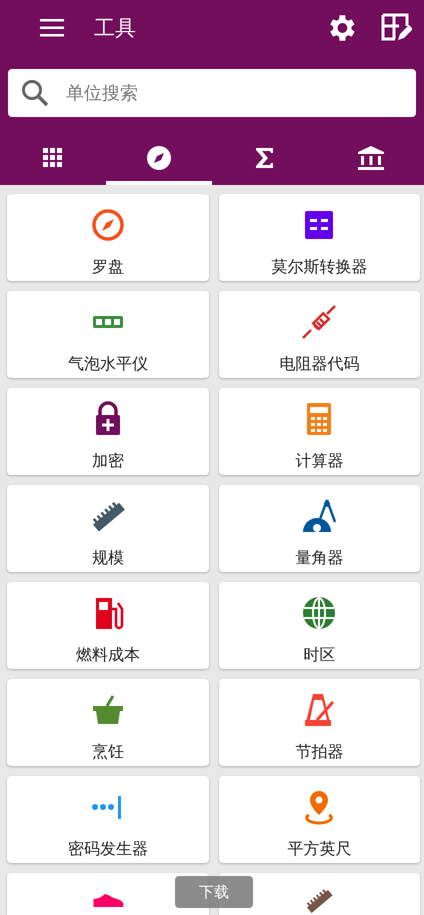 The width and height of the screenshot is (424, 915). Describe the element at coordinates (107, 431) in the screenshot. I see `tool-card: 加密` at that location.